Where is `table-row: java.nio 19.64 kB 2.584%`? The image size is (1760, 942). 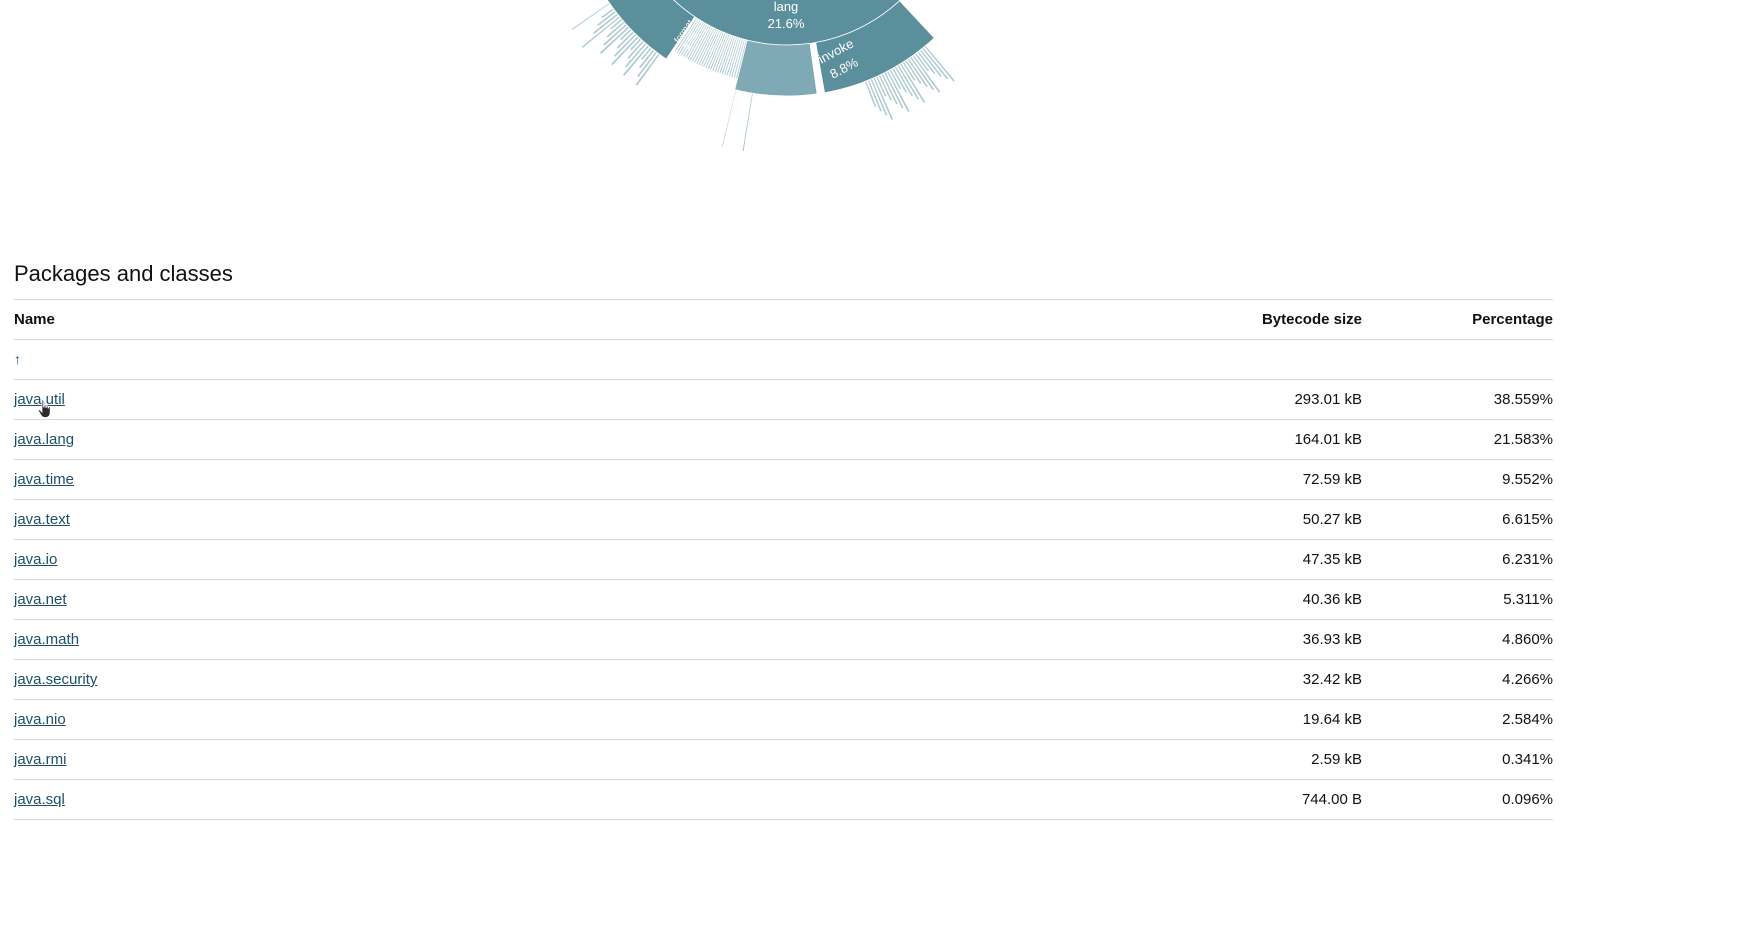
table-row: java.nio 19.64 kB 2.584% is located at coordinates (783, 719).